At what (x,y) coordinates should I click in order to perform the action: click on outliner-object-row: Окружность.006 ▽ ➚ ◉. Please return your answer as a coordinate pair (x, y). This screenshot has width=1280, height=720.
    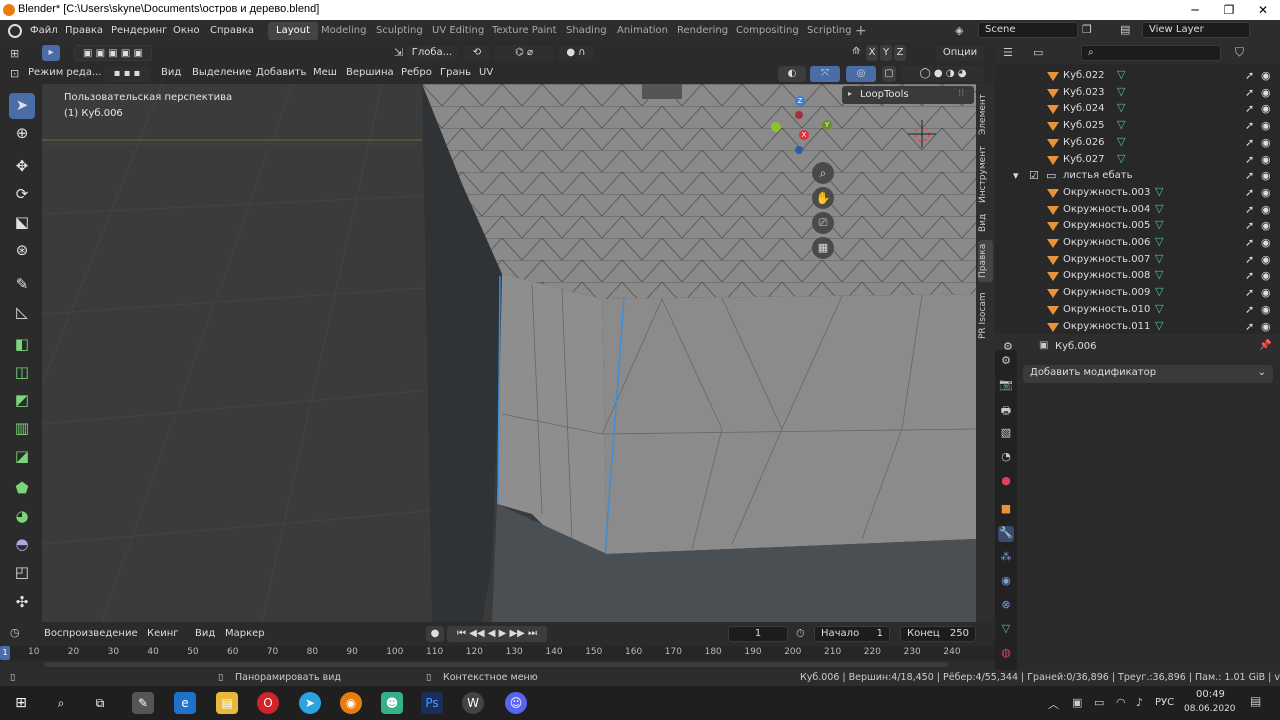
    Looking at the image, I should click on (1137, 243).